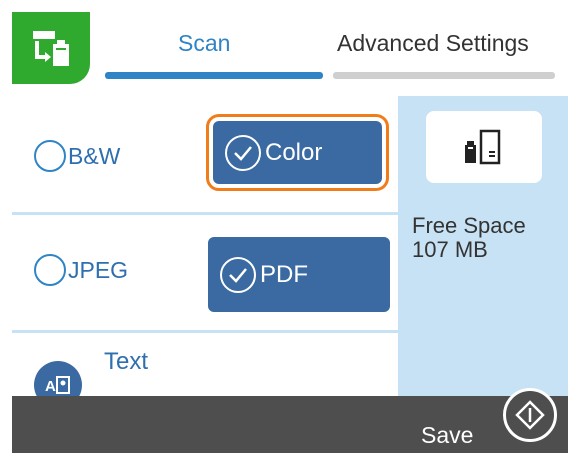  I want to click on pdf-label: PDF, so click(284, 274).